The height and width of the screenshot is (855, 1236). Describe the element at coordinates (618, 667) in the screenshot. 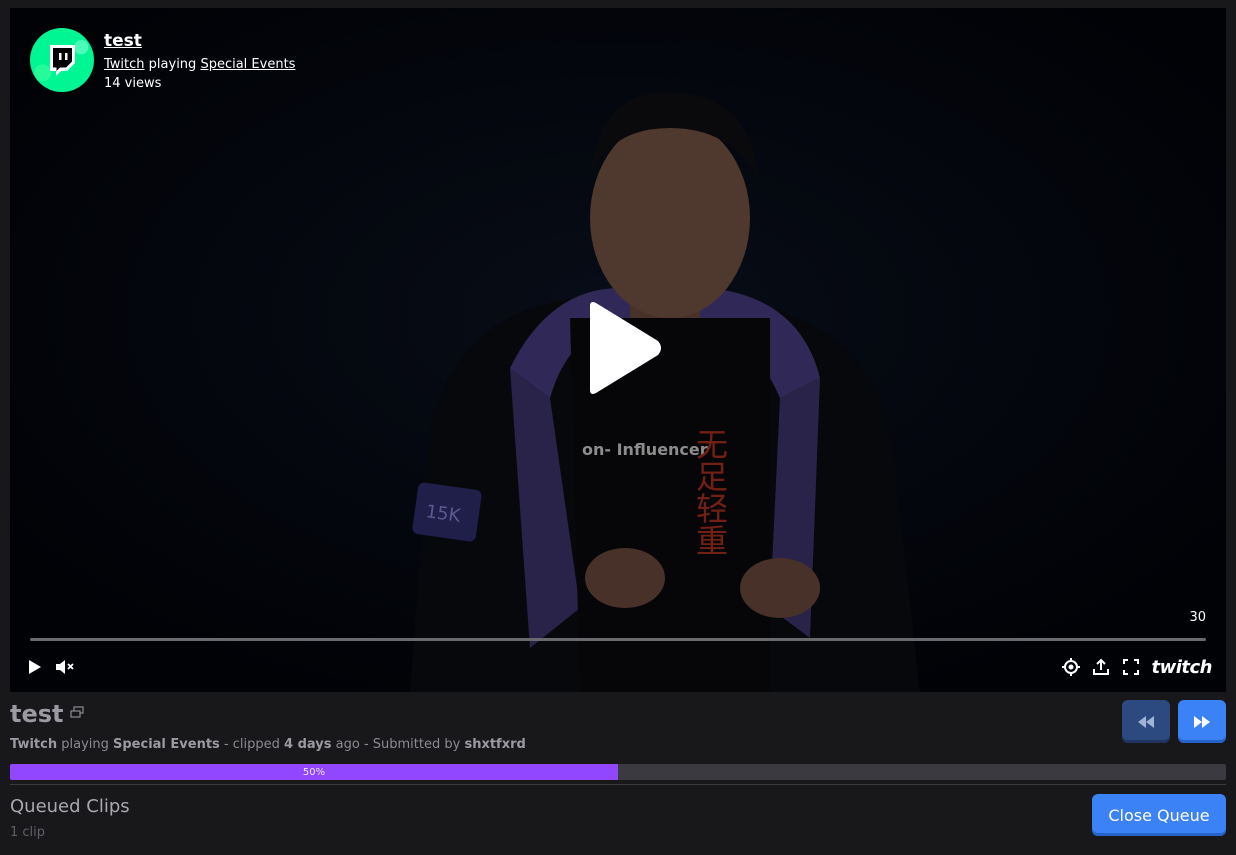

I see `player-controls: twitch` at that location.